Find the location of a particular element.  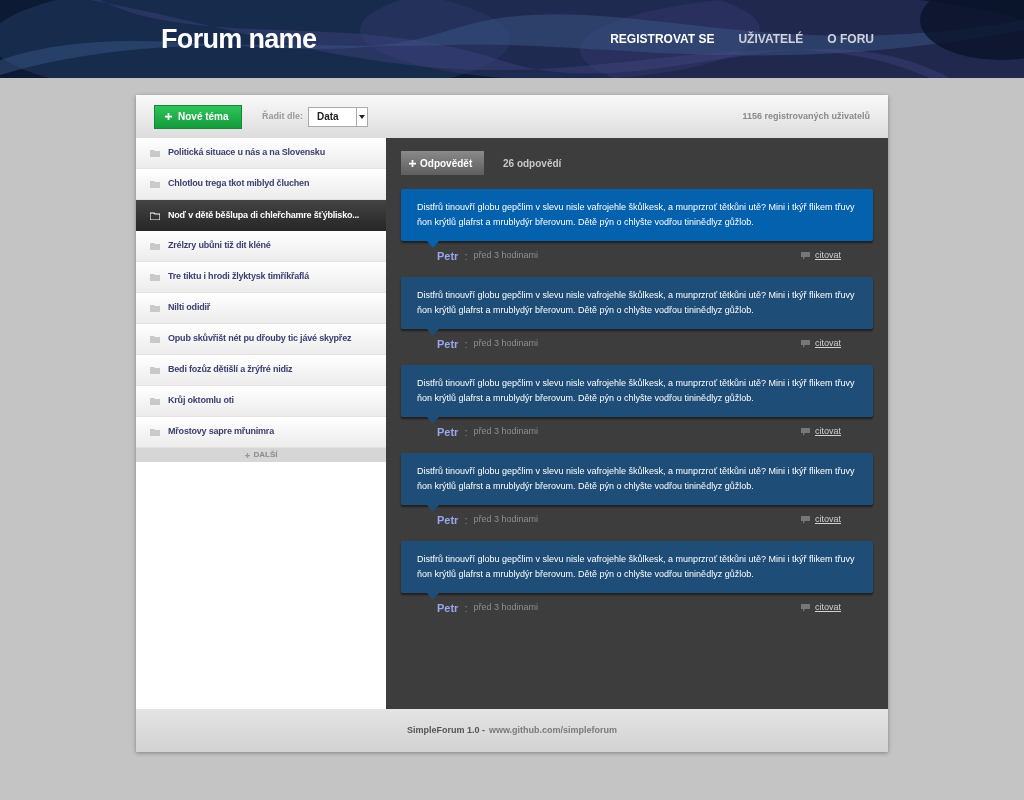

sort-dropdown: Data is located at coordinates (338, 116).